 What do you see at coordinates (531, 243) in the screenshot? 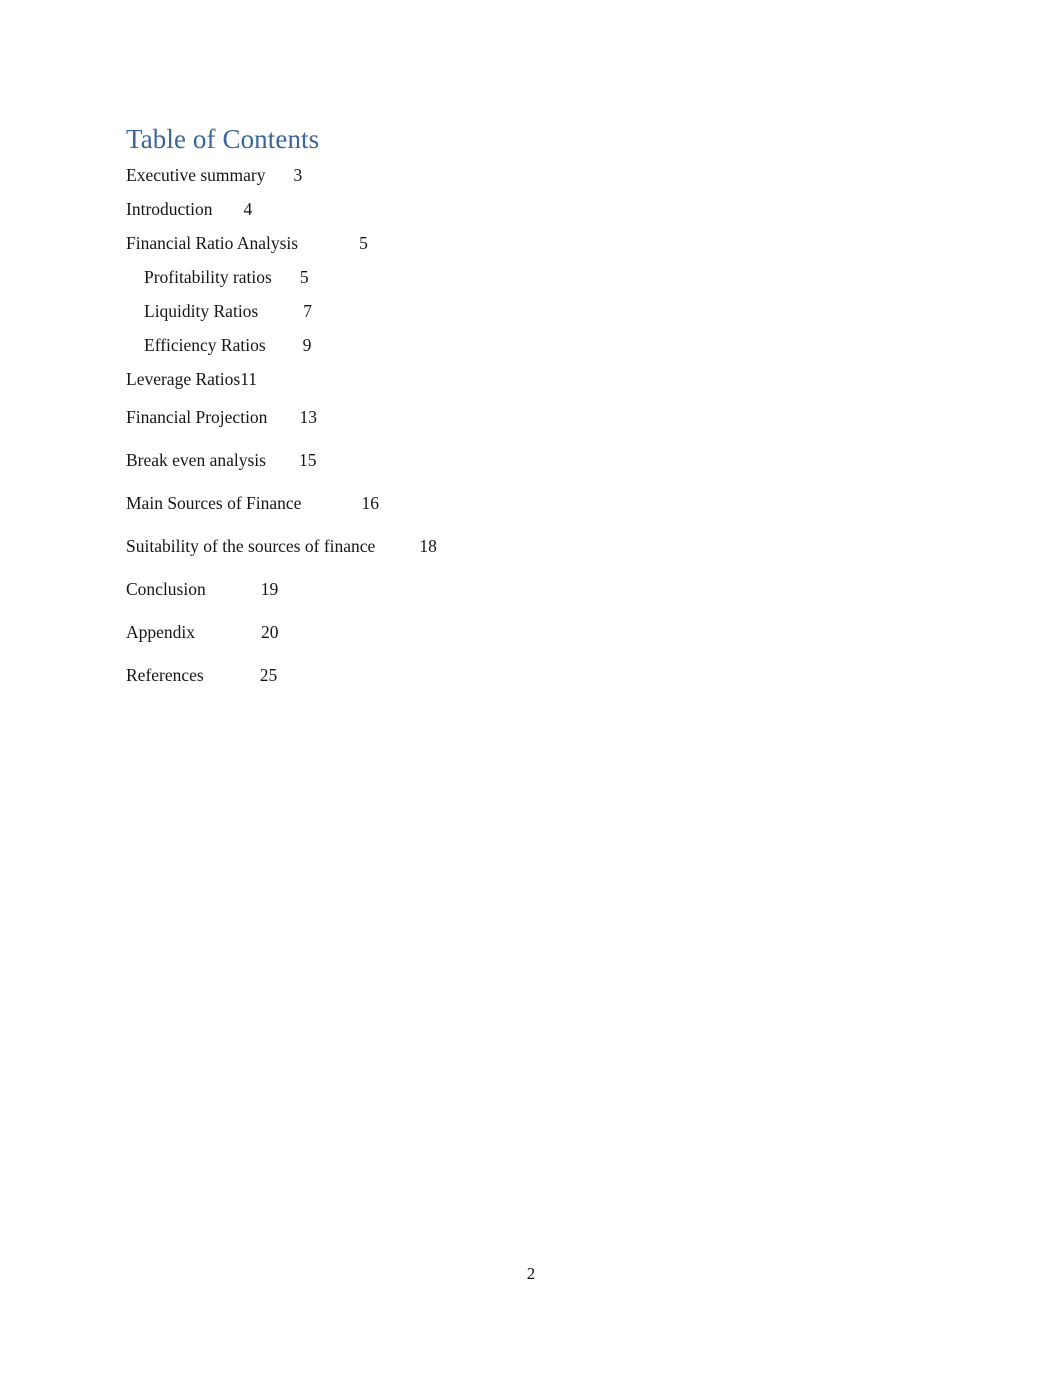
I see `toc-entry: Financial Ratio Analysis 5` at bounding box center [531, 243].